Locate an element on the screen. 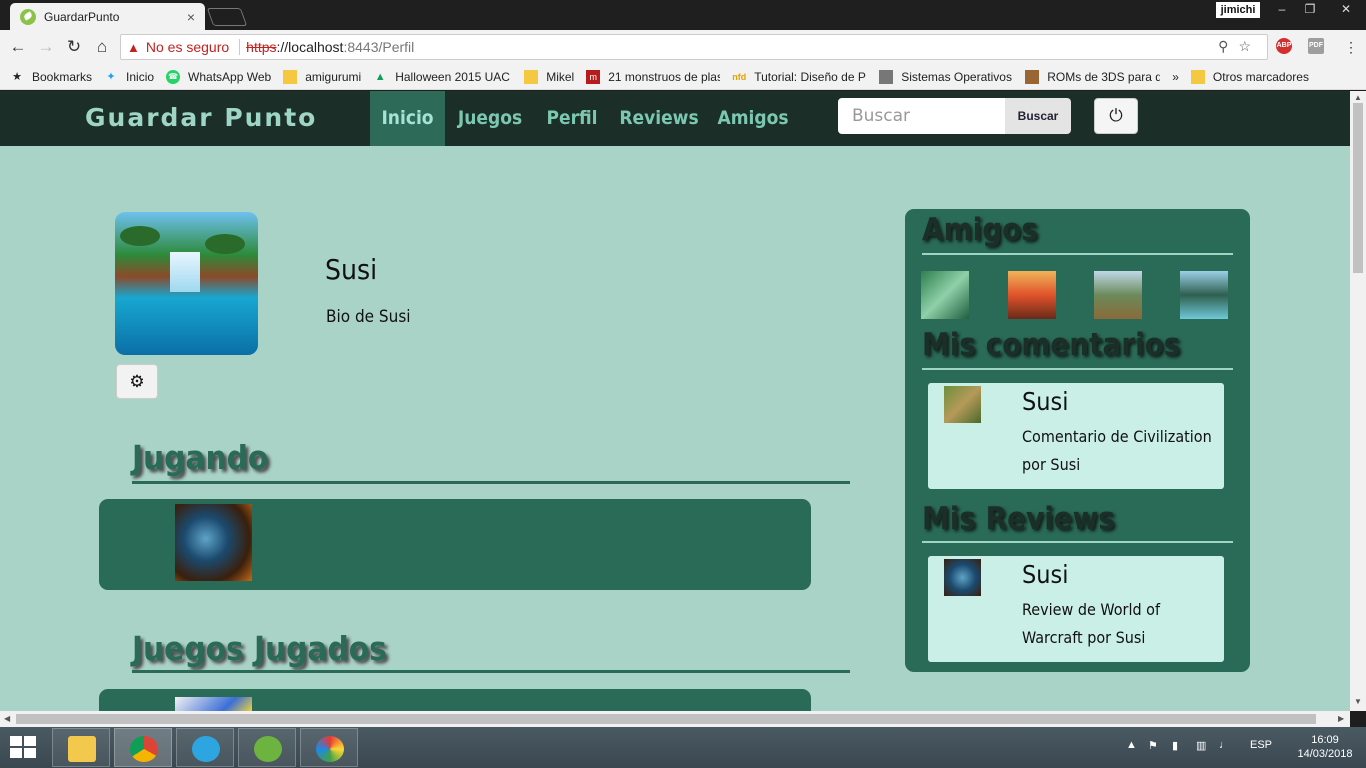 This screenshot has height=768, width=1366. clock-date: 14/03/2018 is located at coordinates (1325, 754).